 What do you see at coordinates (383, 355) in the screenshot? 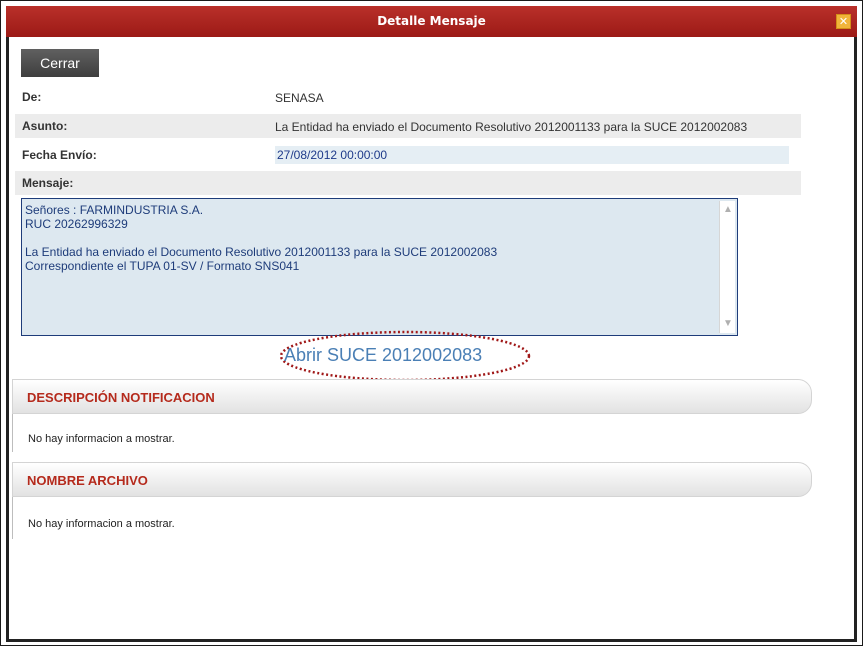
I see `open-suce-link: Abrir SUCE 2012002083` at bounding box center [383, 355].